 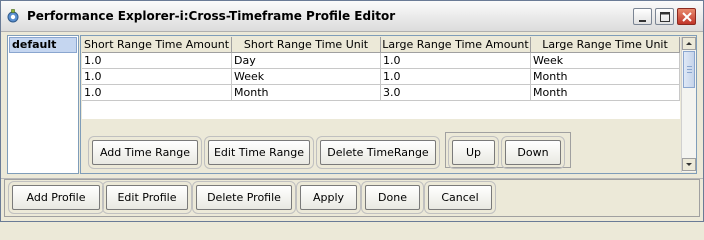 What do you see at coordinates (473, 152) in the screenshot?
I see `move-up-button: Up` at bounding box center [473, 152].